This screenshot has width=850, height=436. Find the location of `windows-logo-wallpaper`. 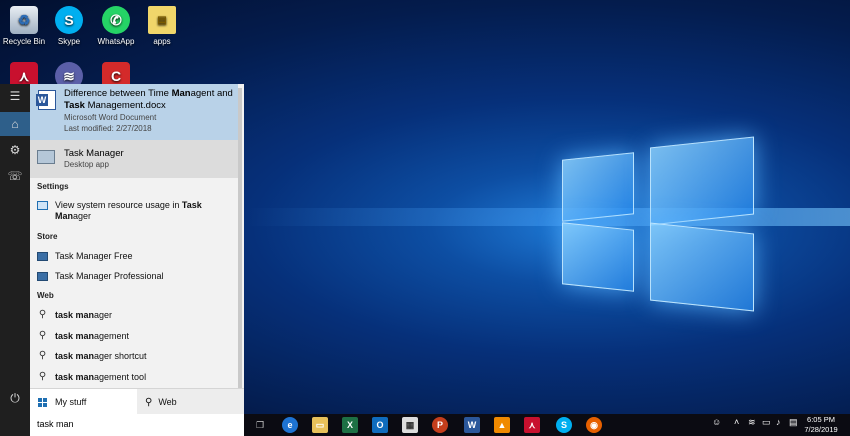

windows-logo-wallpaper is located at coordinates (650, 216).